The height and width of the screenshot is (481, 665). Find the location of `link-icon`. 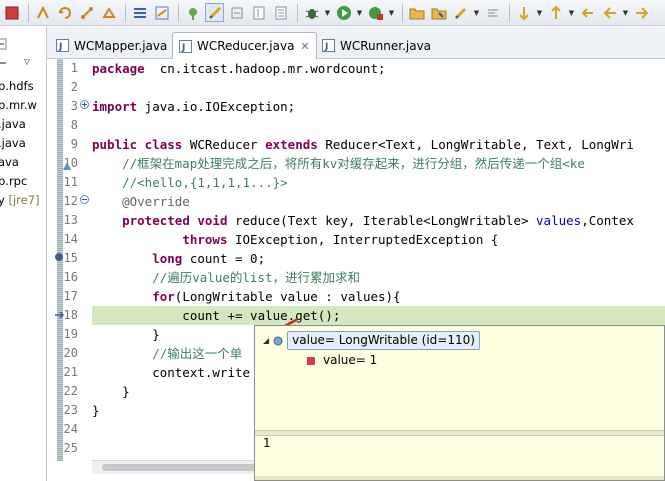

link-icon is located at coordinates (86, 12).